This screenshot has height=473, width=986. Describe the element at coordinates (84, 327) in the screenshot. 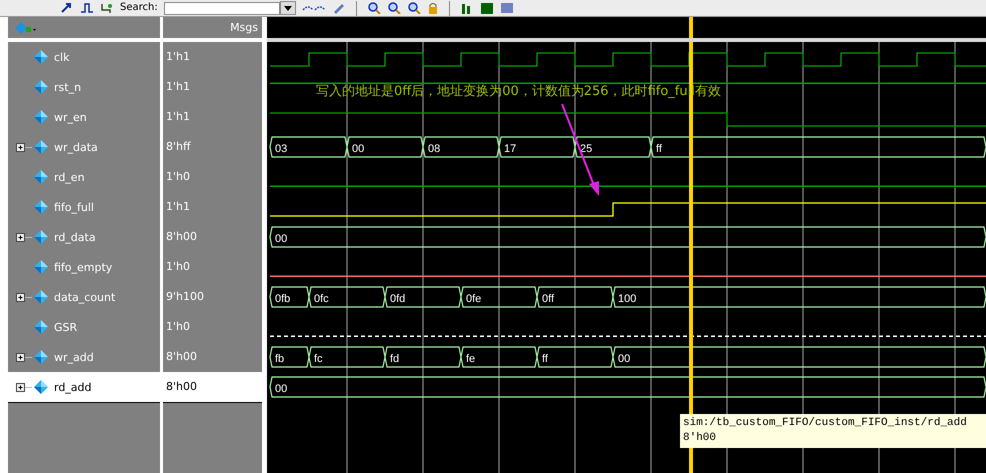

I see `signal-name-cell: GSR` at that location.